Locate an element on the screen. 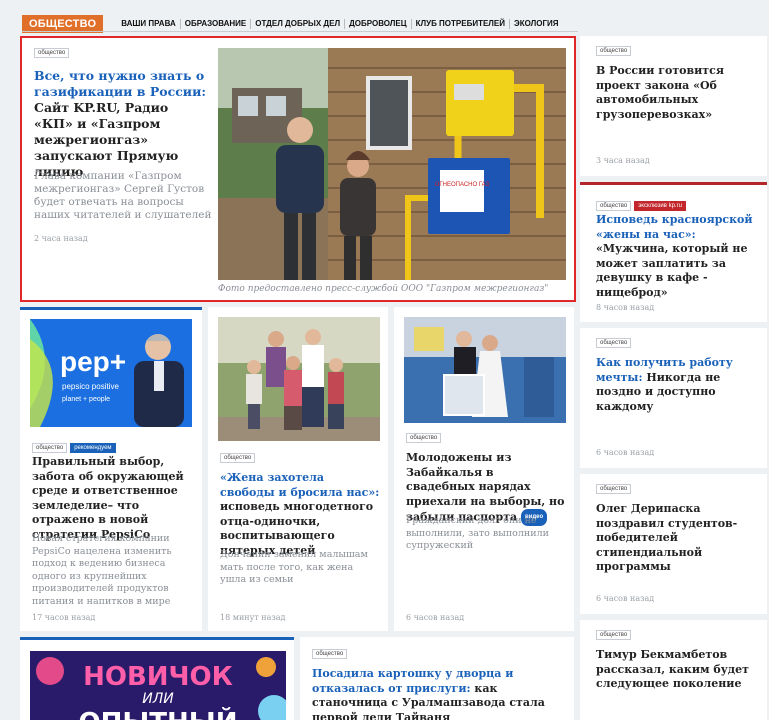  pepsico-logo-sub2: planet + people is located at coordinates (86, 399).